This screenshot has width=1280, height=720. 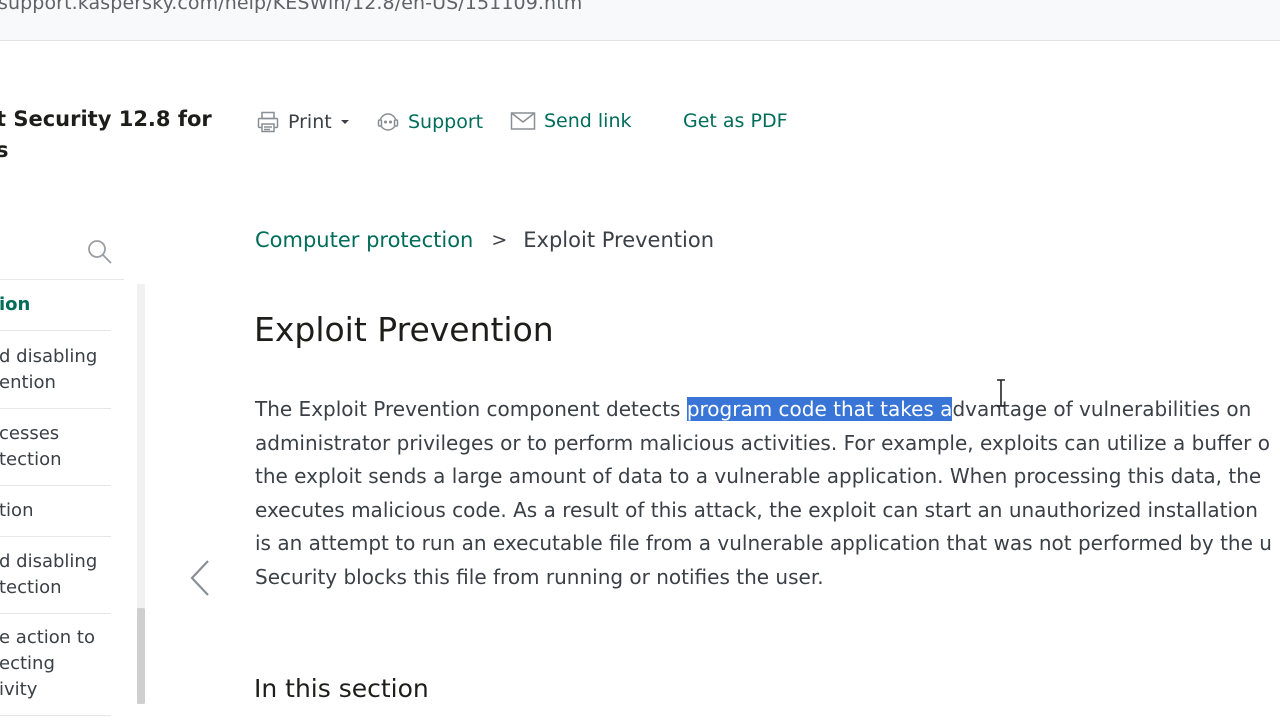 I want to click on caret-down-icon, so click(x=345, y=122).